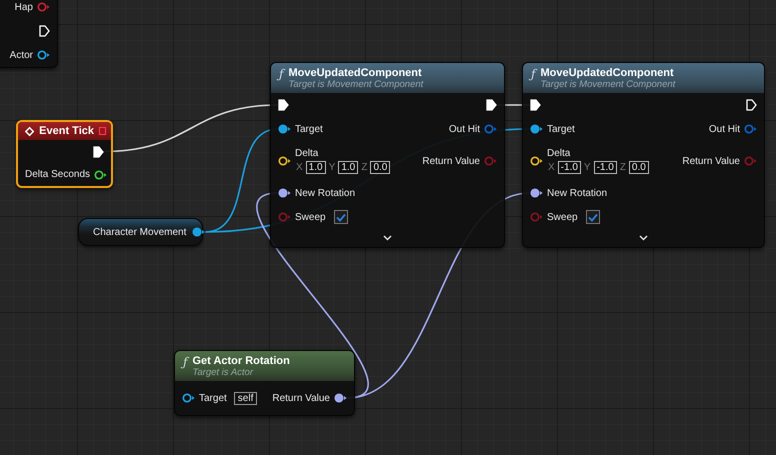 This screenshot has height=455, width=776. I want to click on node-card: Event Tick Delta Seconds, so click(64, 154).